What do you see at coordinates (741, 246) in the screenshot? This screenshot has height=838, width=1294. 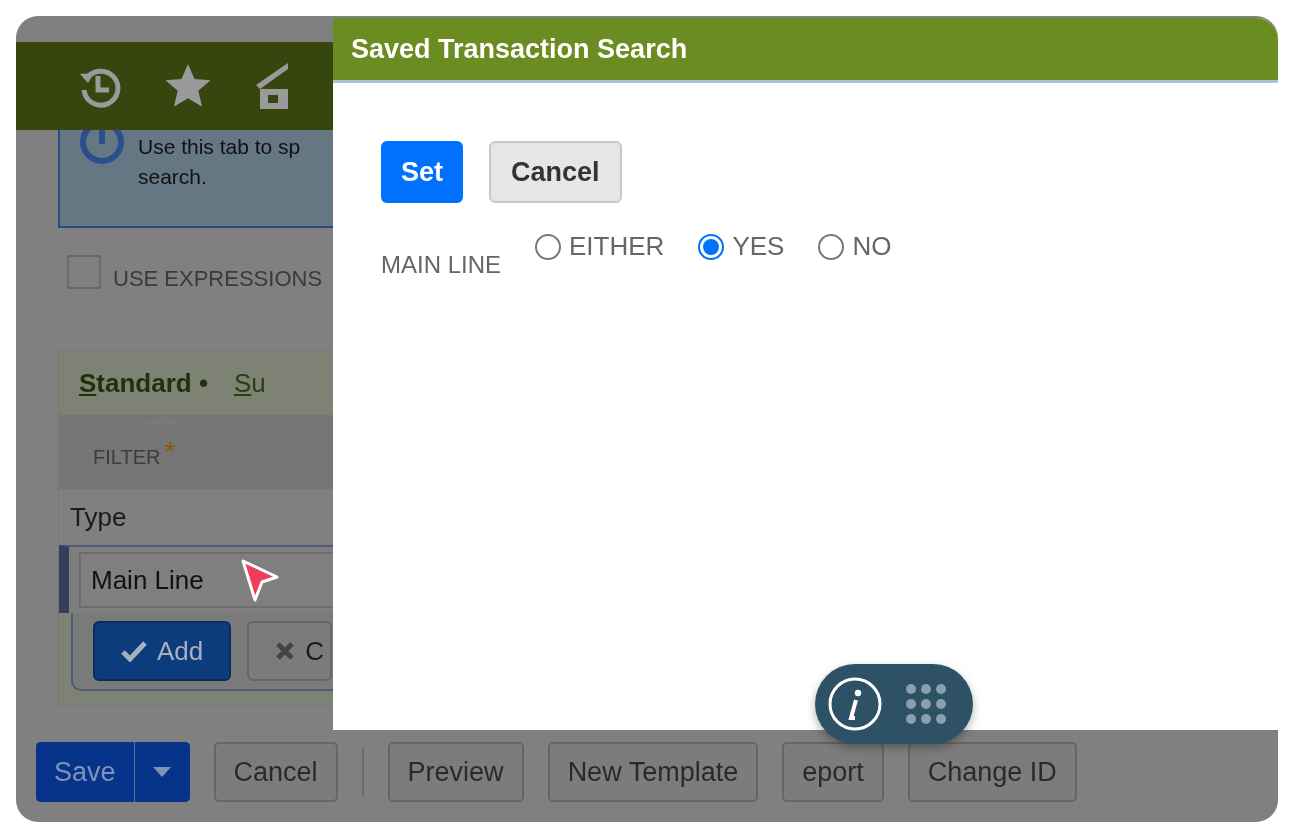 I see `radio-option: YES` at bounding box center [741, 246].